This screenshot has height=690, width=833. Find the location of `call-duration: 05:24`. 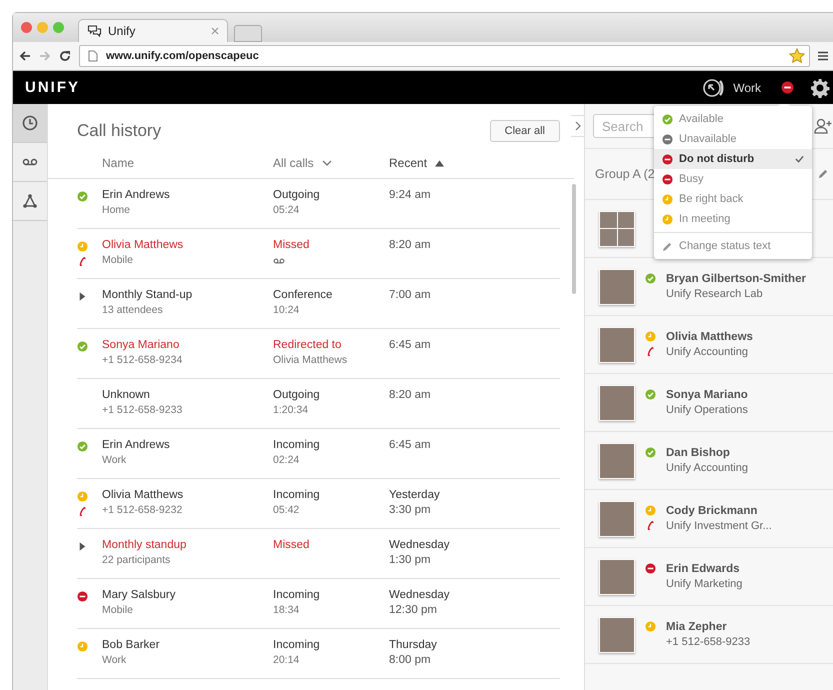

call-duration: 05:24 is located at coordinates (286, 210).